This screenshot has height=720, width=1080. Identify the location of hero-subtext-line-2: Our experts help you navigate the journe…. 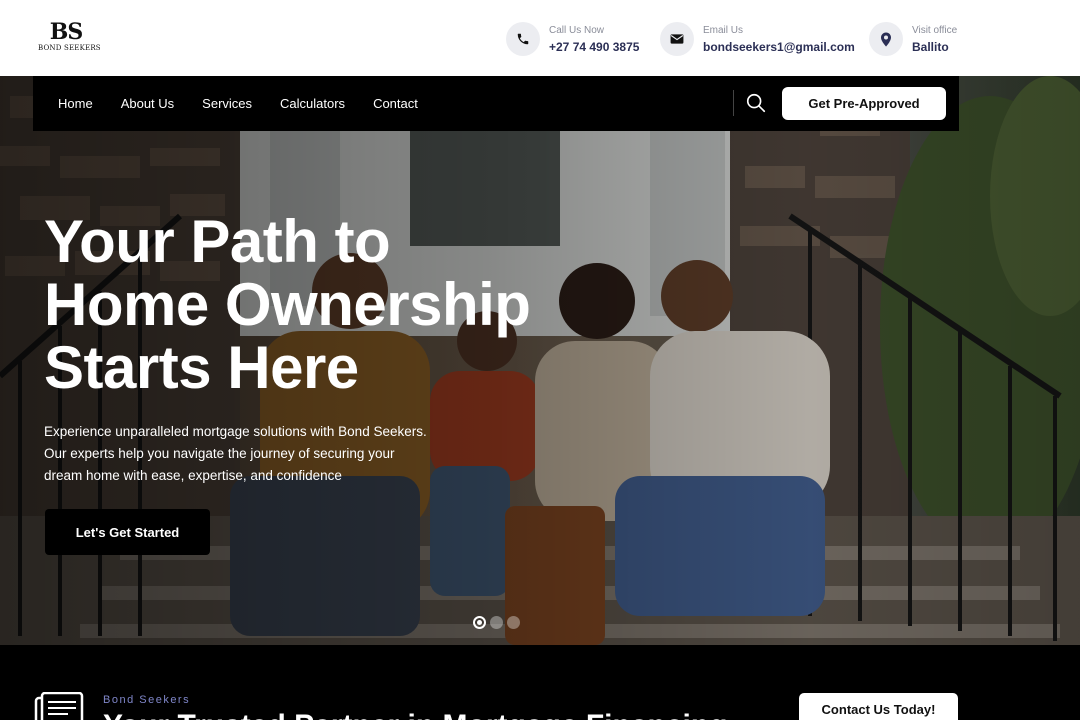
(219, 453).